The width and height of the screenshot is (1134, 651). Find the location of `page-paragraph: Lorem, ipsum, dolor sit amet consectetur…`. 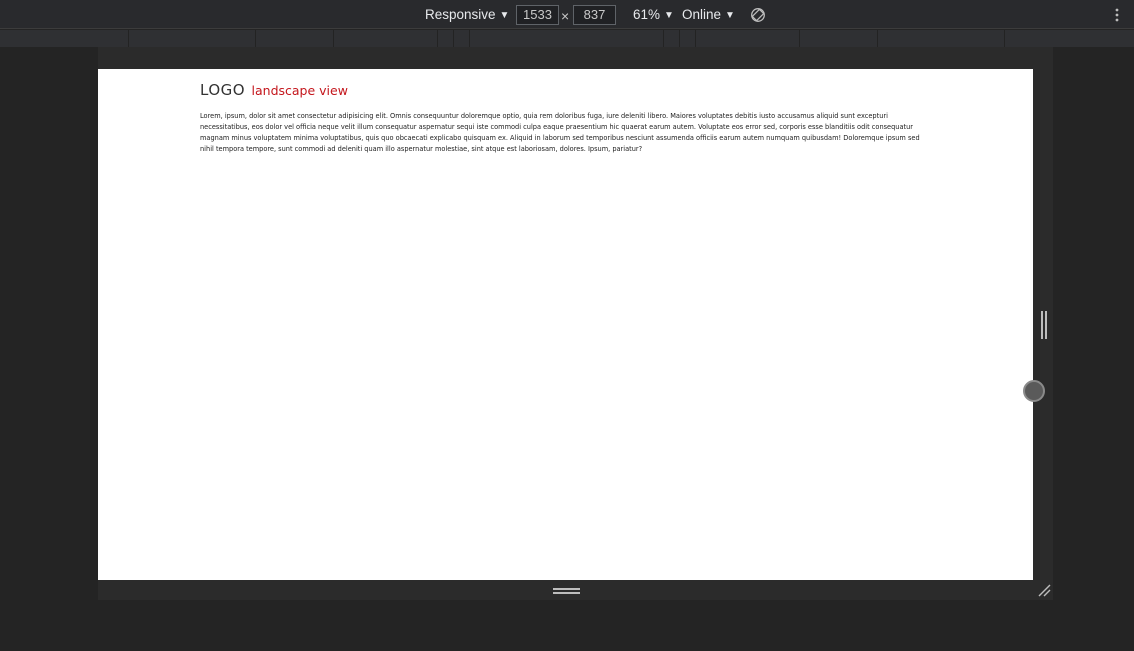

page-paragraph: Lorem, ipsum, dolor sit amet consectetur… is located at coordinates (560, 132).